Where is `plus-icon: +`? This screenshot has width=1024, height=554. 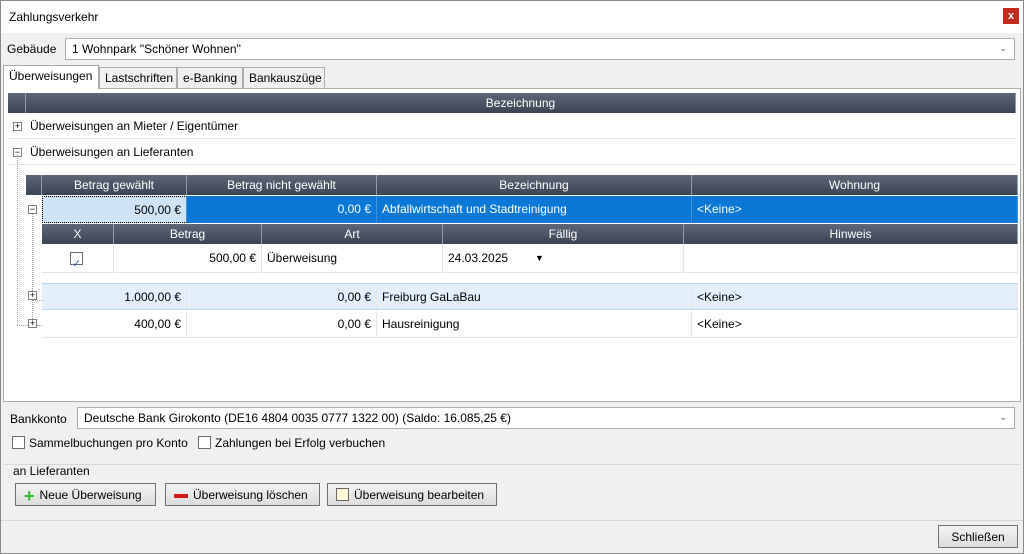
plus-icon: + is located at coordinates (29, 495).